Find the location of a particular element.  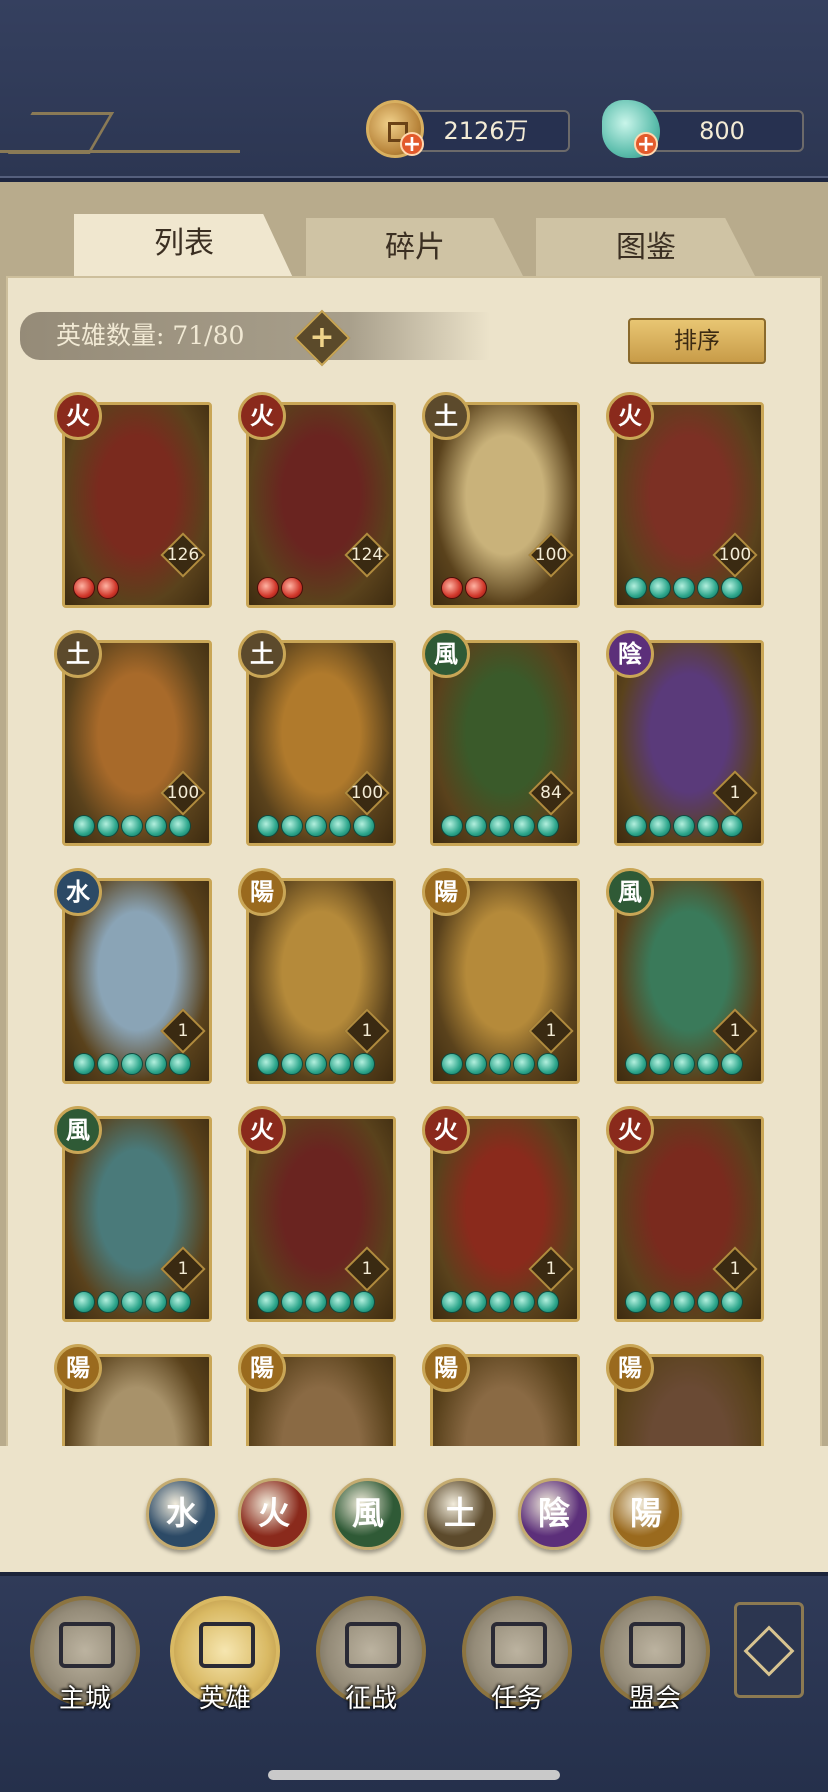

hero-count-label: 英雄数量: 71/80 is located at coordinates (150, 335).